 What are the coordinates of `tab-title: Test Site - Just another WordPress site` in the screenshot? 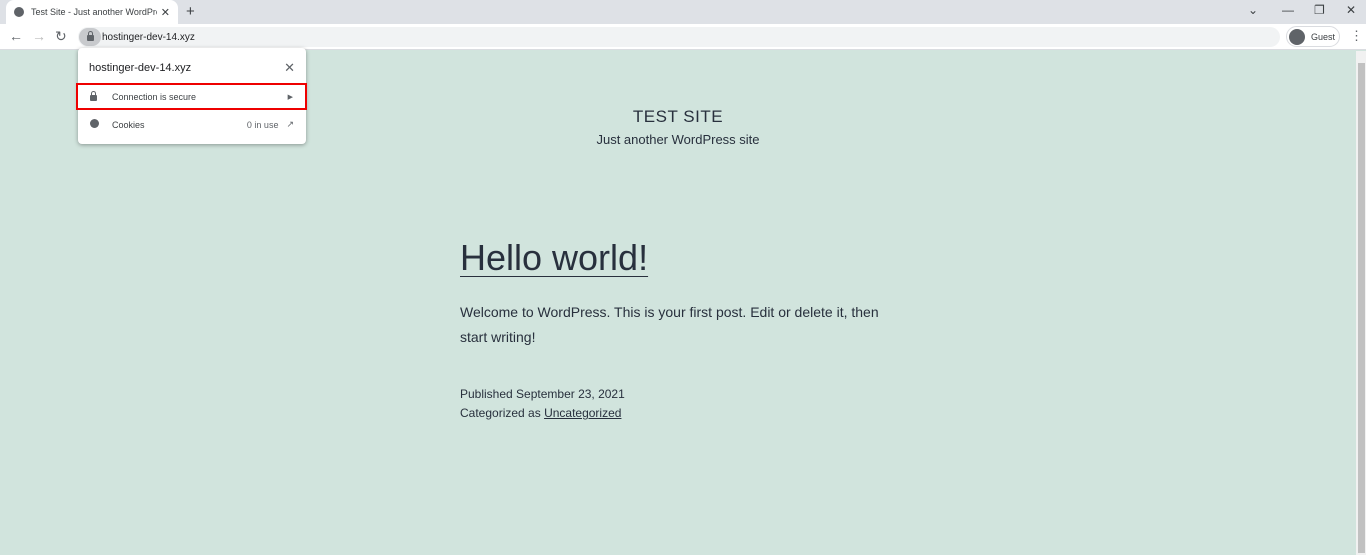 It's located at (94, 12).